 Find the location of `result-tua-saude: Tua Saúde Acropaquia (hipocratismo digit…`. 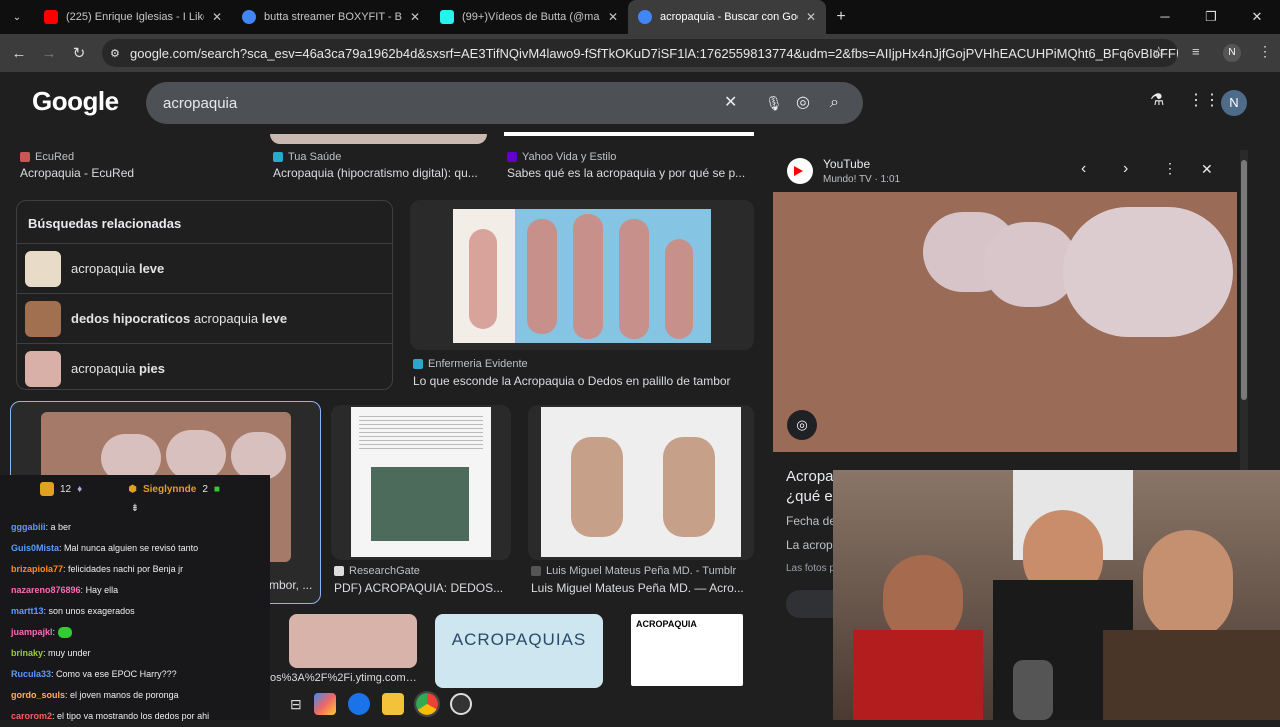

result-tua-saude: Tua Saúde Acropaquia (hipocratismo digit… is located at coordinates (380, 165).